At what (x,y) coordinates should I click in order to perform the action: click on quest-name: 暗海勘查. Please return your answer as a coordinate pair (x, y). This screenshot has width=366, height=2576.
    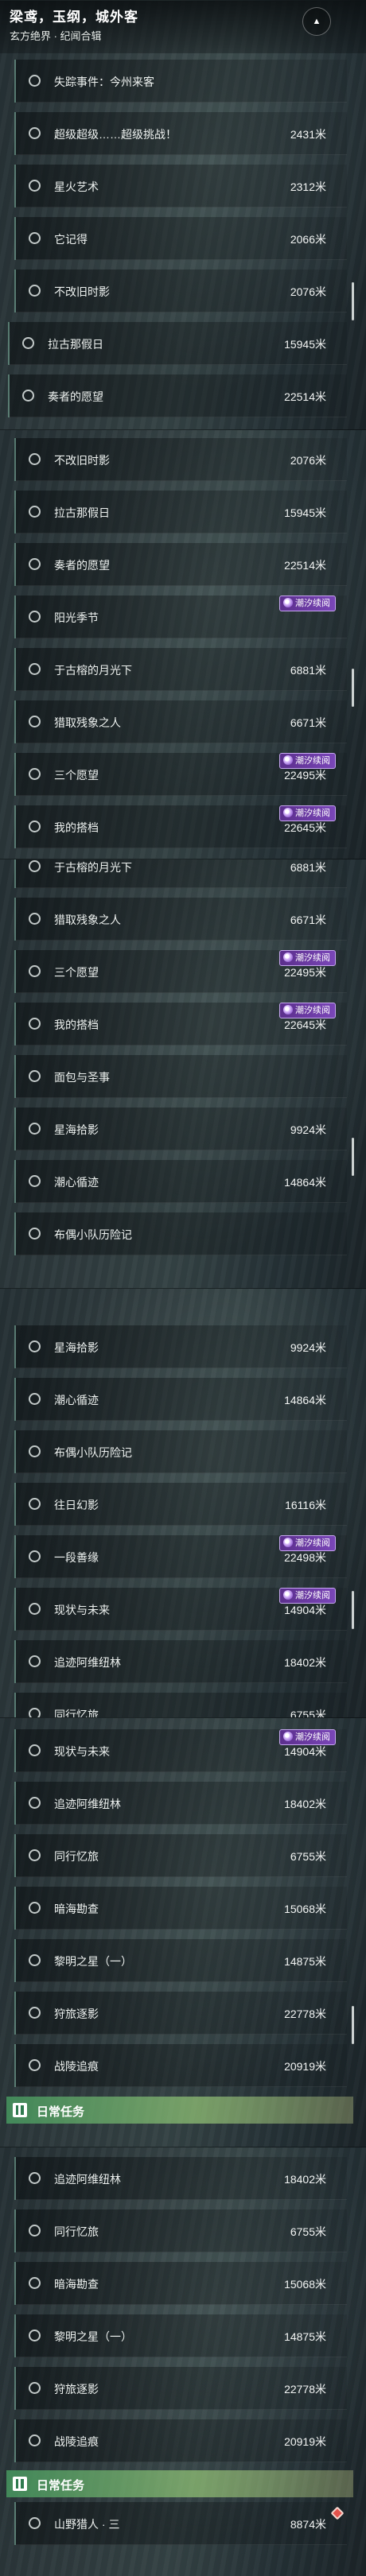
    Looking at the image, I should click on (76, 1909).